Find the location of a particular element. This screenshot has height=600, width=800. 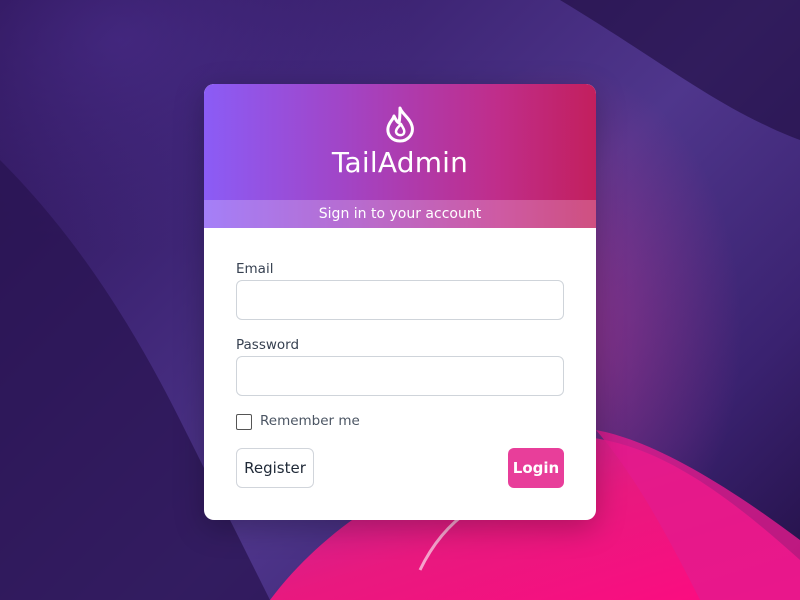

email-input is located at coordinates (400, 300).